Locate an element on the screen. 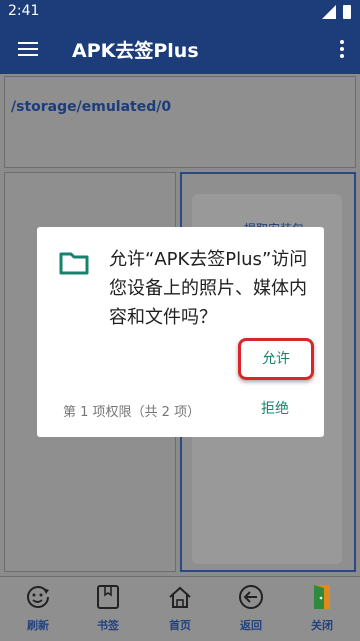  deny-button: 拒绝 is located at coordinates (275, 409).